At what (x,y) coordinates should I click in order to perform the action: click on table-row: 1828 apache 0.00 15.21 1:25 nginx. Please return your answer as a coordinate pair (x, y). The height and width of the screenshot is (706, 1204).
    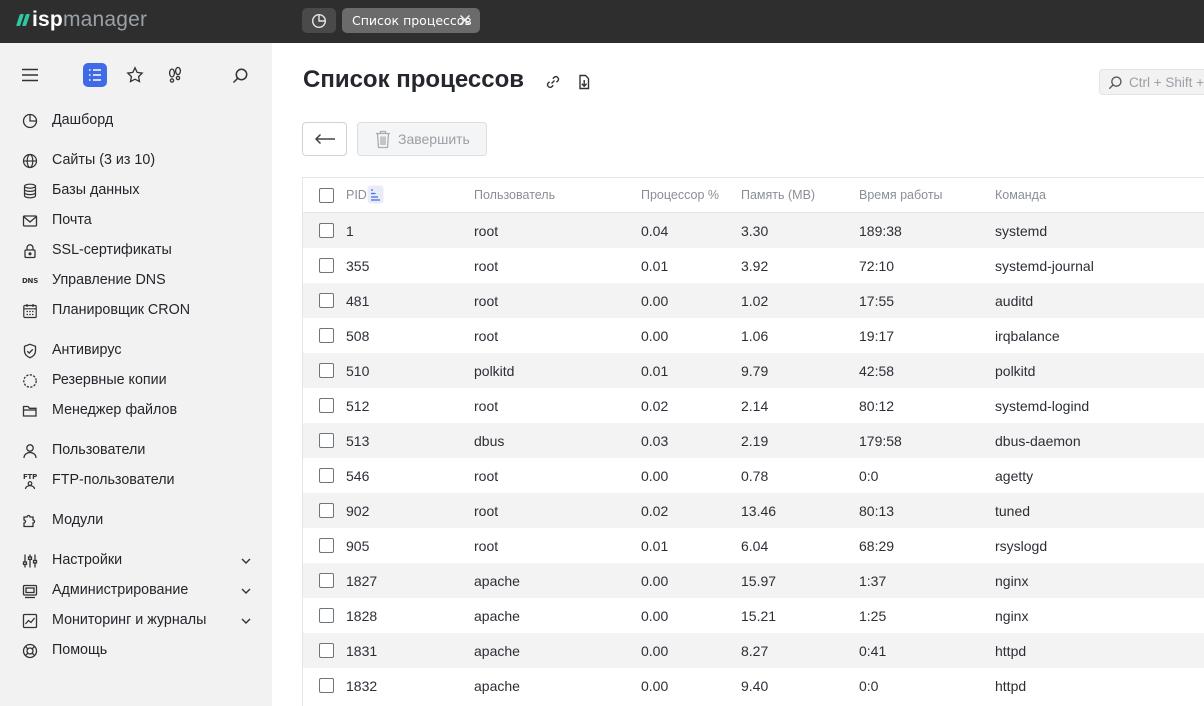
    Looking at the image, I should click on (753, 615).